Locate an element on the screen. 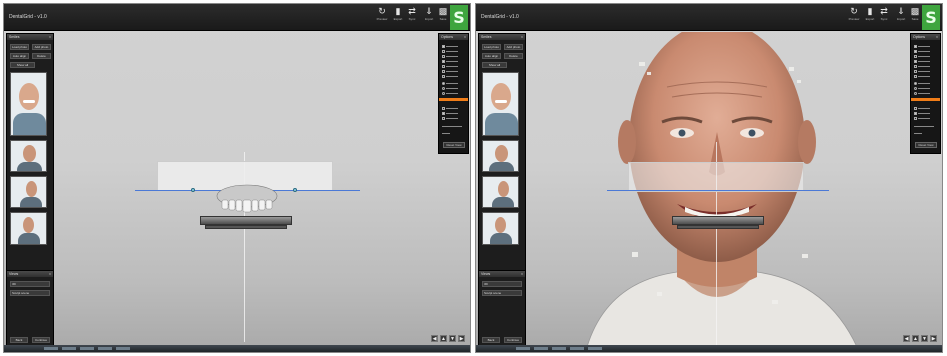 This screenshot has height=356, width=947. landmark-handle-left is located at coordinates (193, 190).